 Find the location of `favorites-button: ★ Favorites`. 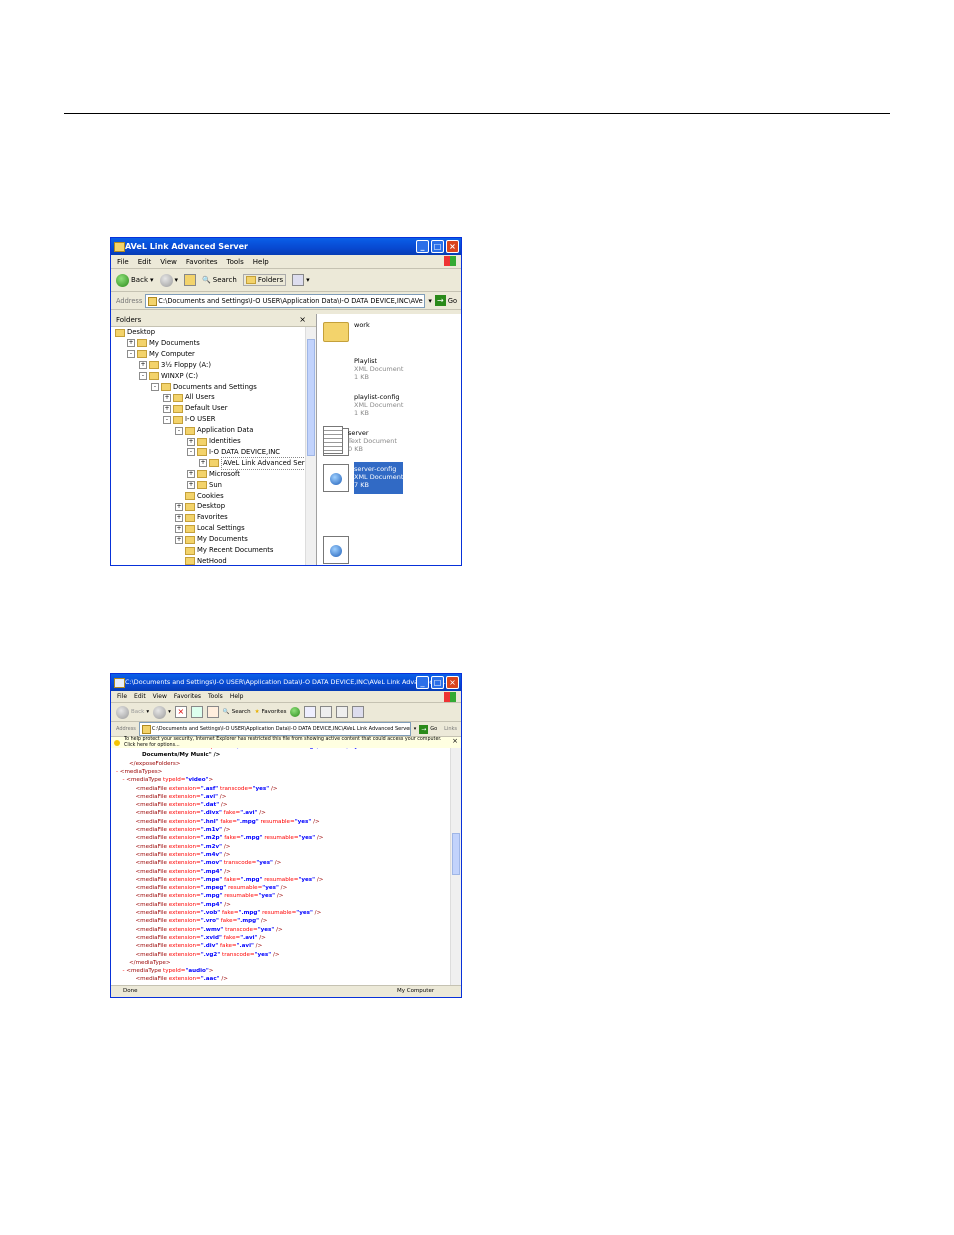

favorites-button: ★ Favorites is located at coordinates (271, 712).